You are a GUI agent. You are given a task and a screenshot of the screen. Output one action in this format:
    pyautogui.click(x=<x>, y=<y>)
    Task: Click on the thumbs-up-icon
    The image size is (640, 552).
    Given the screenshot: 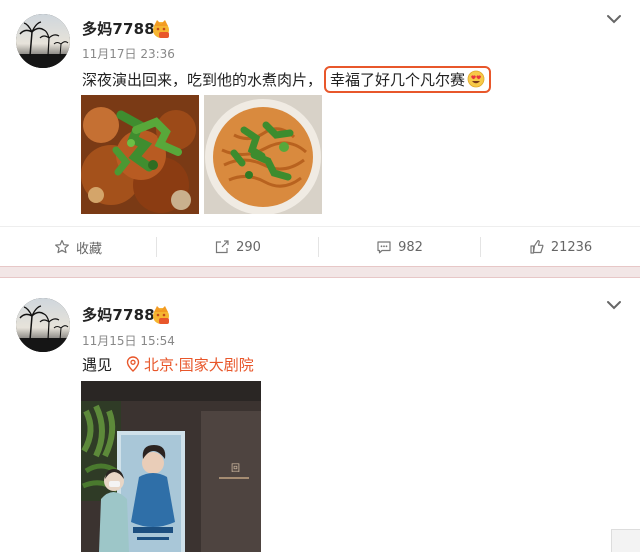 What is the action you would take?
    pyautogui.click(x=537, y=247)
    